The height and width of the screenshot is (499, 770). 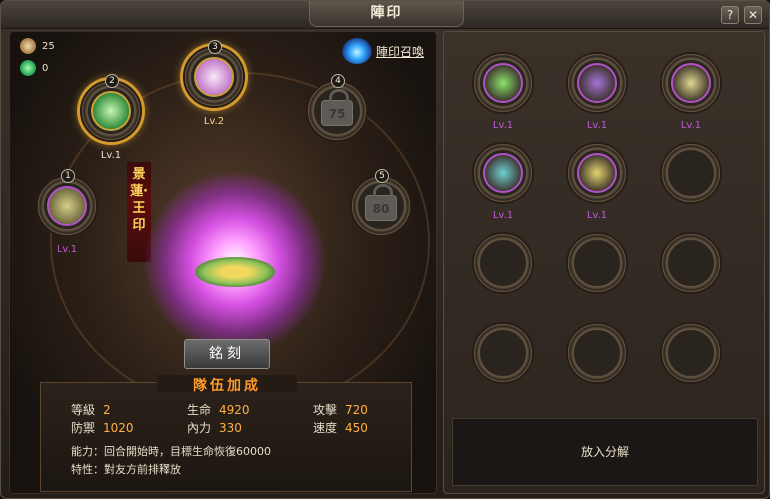 I want to click on jade-icon, so click(x=28, y=68).